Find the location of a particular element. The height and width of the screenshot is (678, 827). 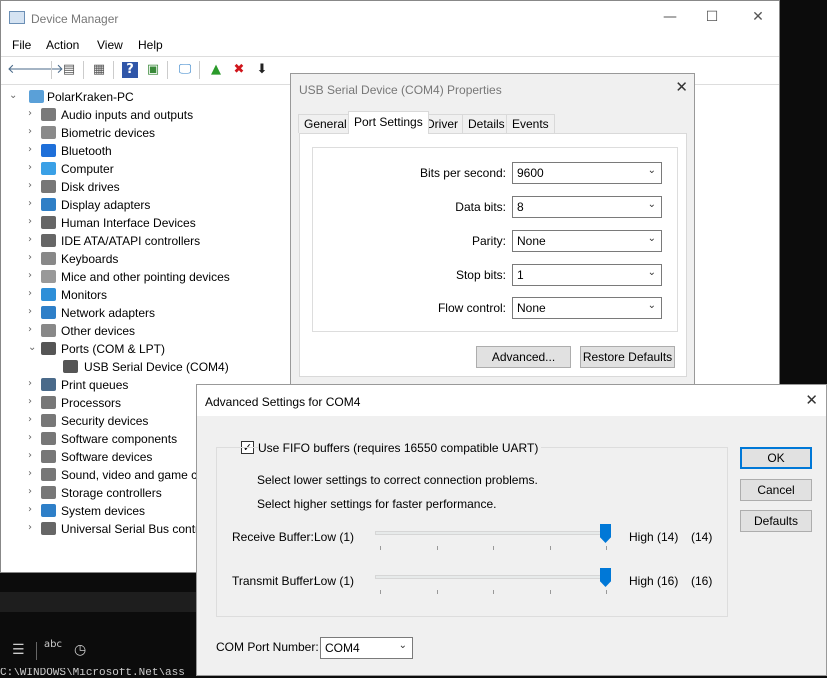

spellcheck-icon: abc is located at coordinates (53, 645).